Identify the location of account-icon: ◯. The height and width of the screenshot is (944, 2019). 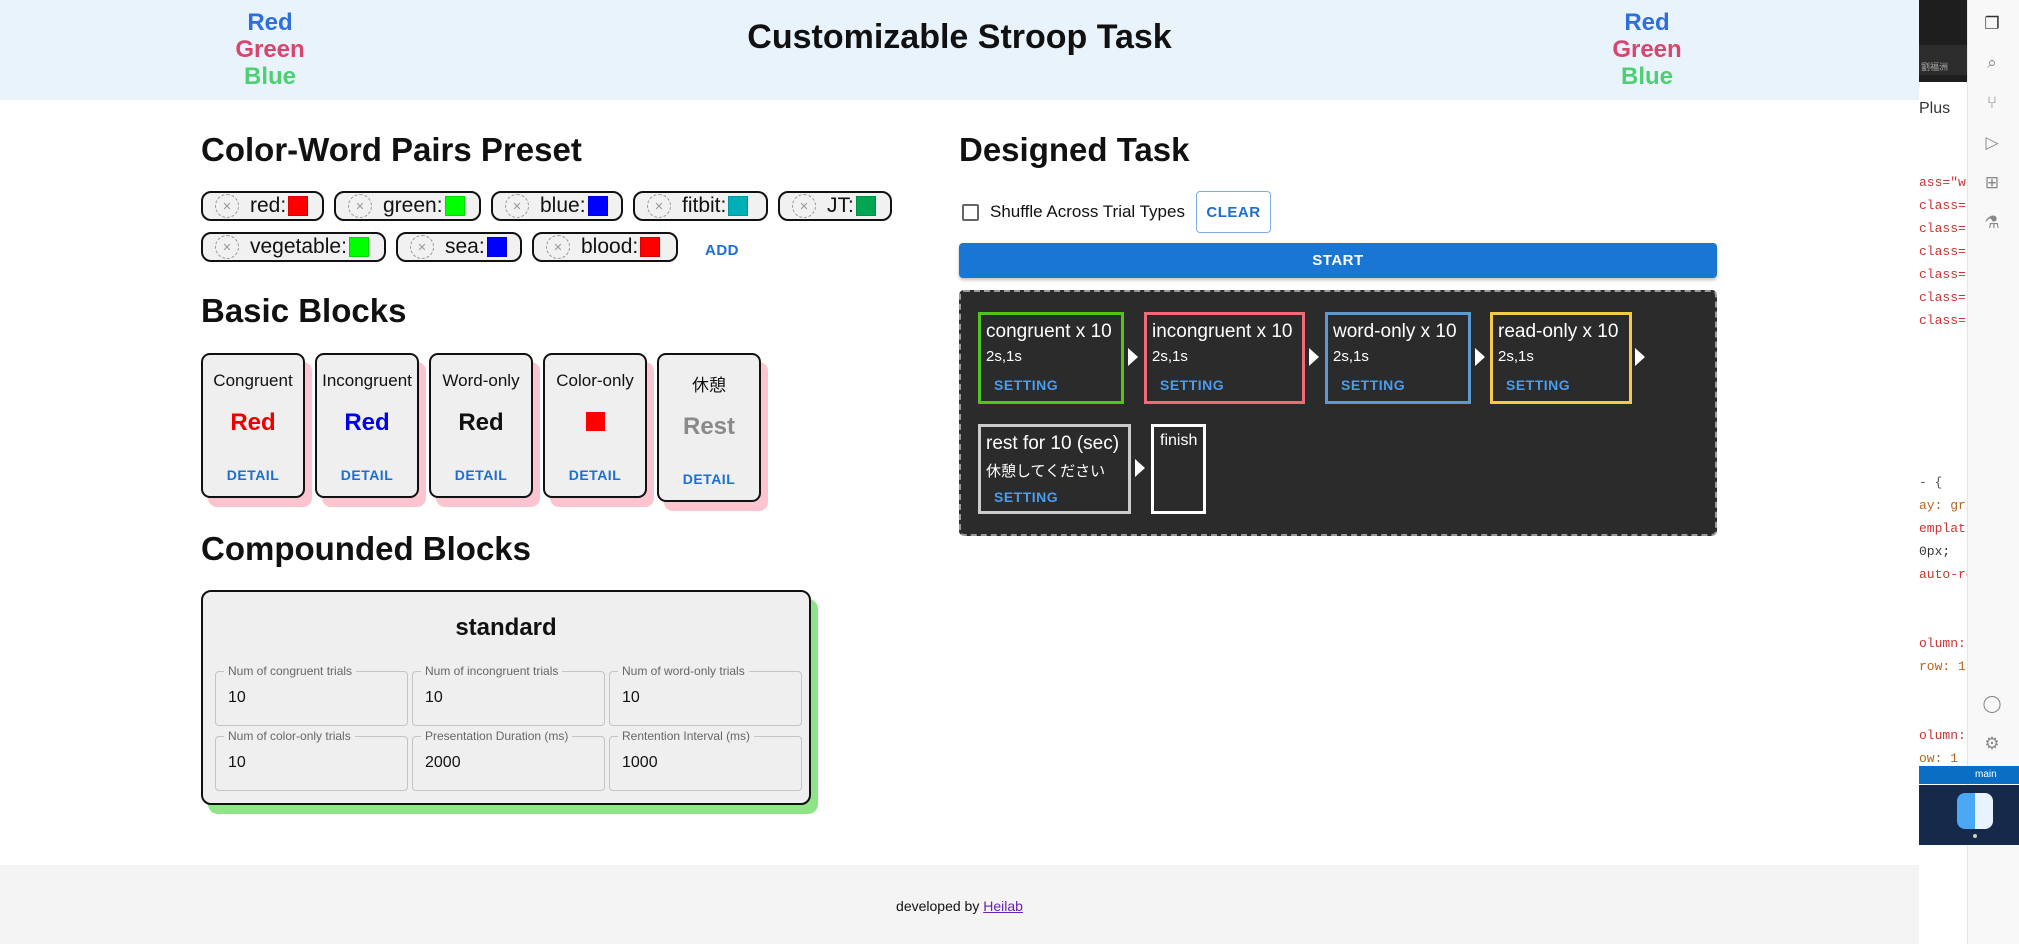
(1992, 704).